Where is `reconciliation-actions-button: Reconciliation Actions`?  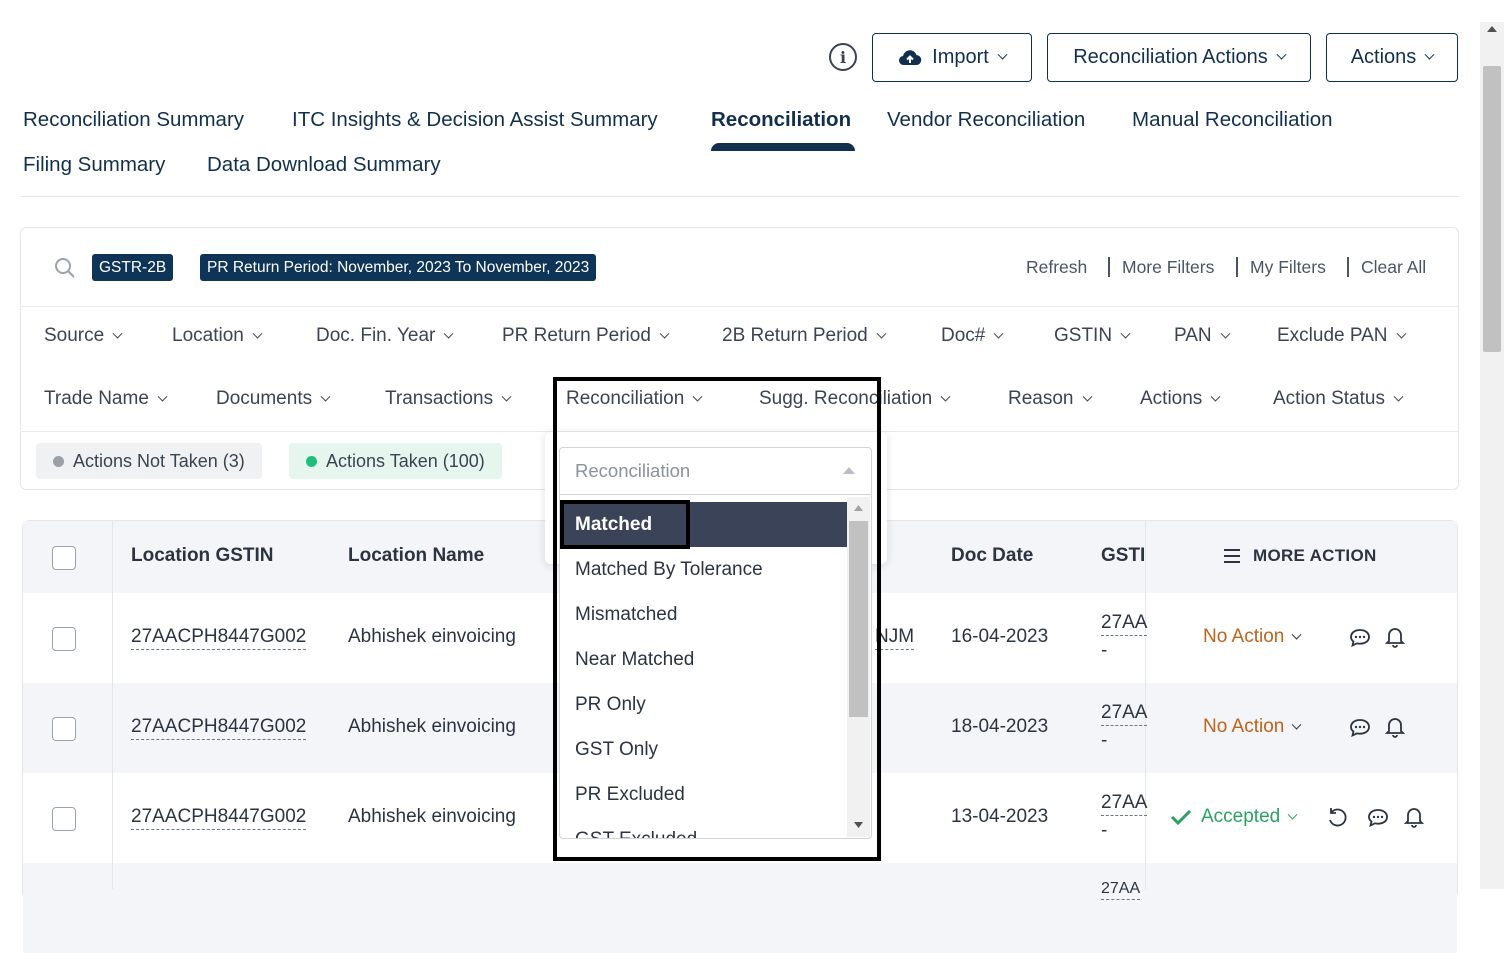 reconciliation-actions-button: Reconciliation Actions is located at coordinates (1179, 57).